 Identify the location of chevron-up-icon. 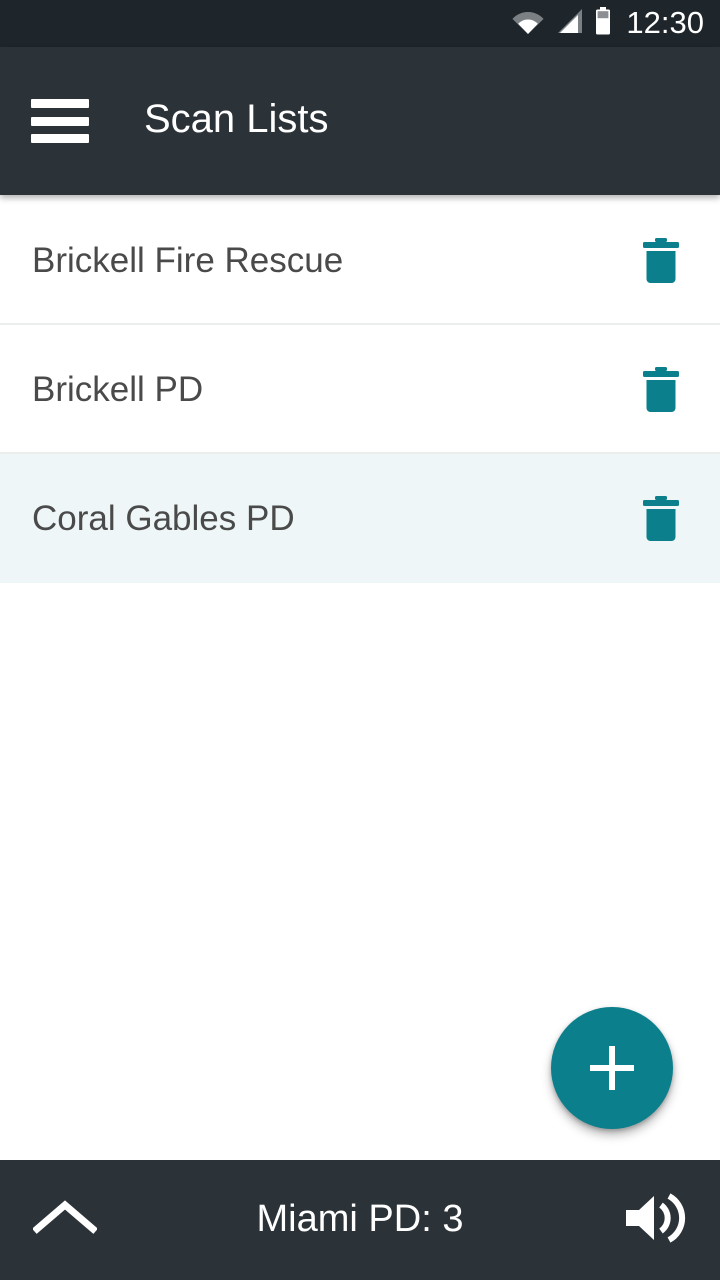
(65, 1220).